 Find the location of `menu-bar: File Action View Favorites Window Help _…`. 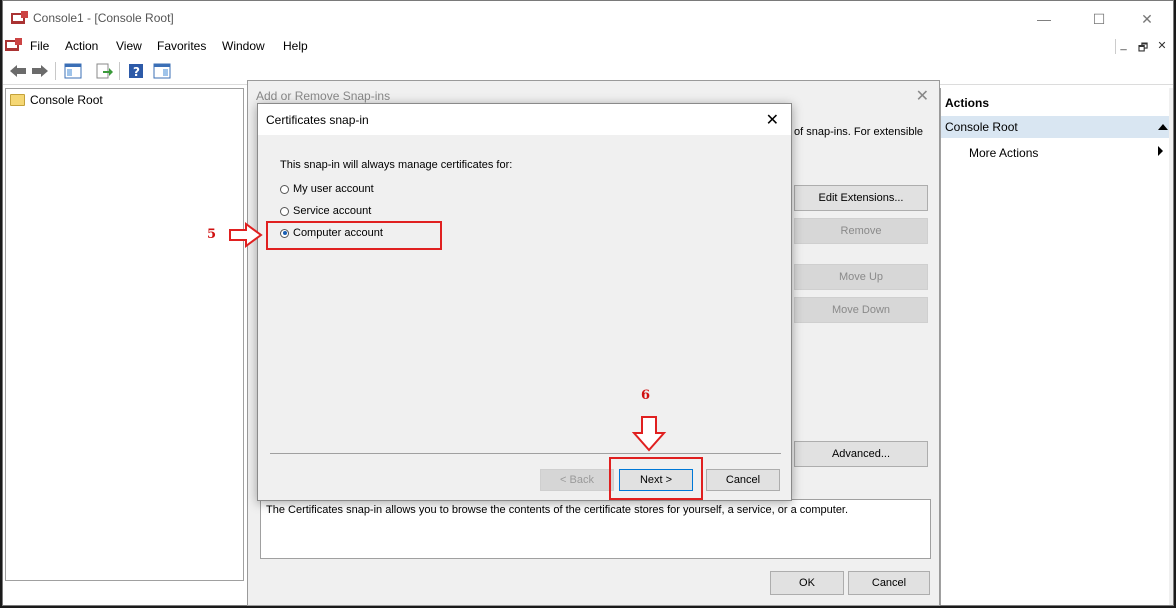

menu-bar: File Action View Favorites Window Help _… is located at coordinates (588, 46).